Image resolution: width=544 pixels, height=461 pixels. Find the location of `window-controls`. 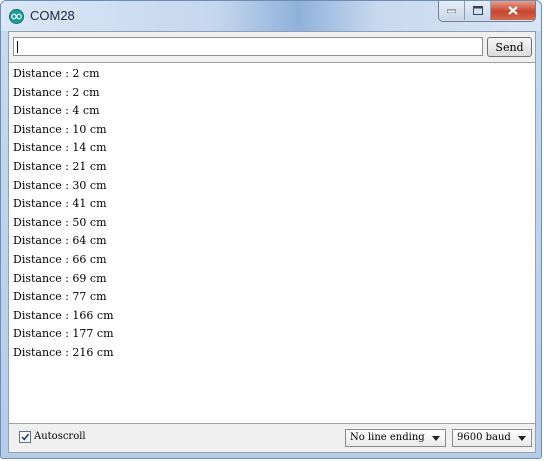

window-controls is located at coordinates (487, 11).